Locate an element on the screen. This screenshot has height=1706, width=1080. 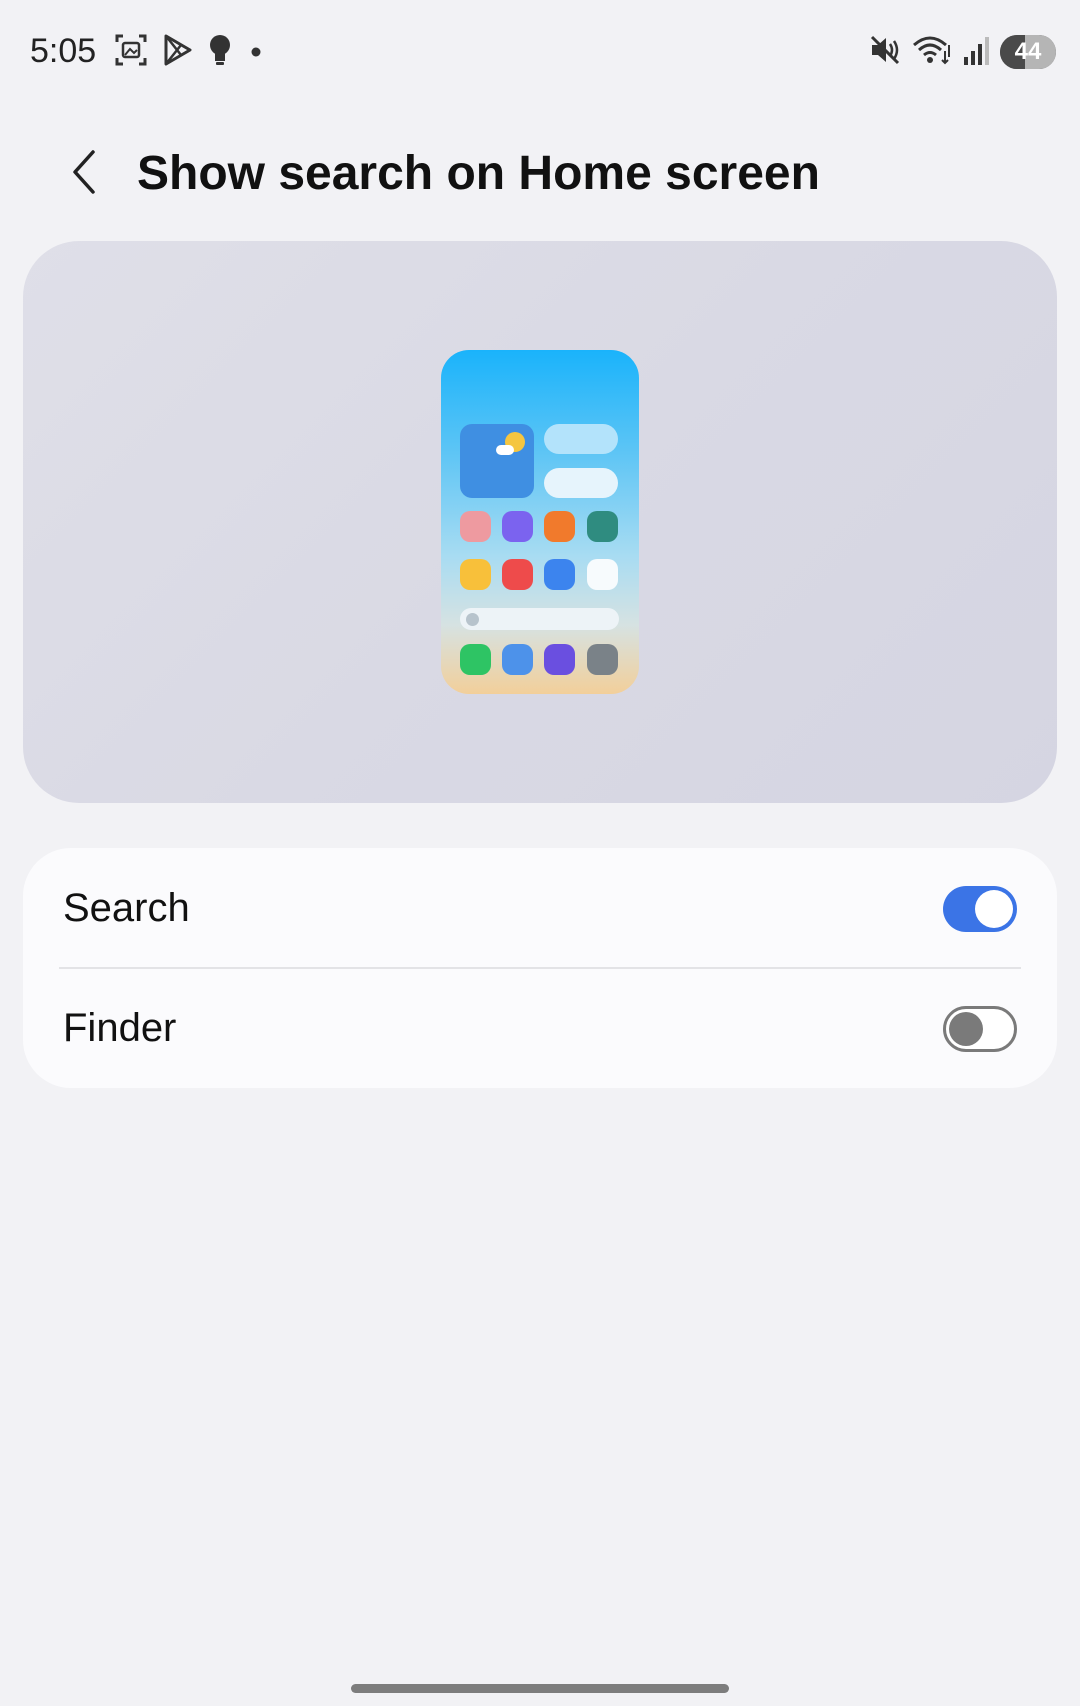
lightbulb-icon is located at coordinates (220, 52).